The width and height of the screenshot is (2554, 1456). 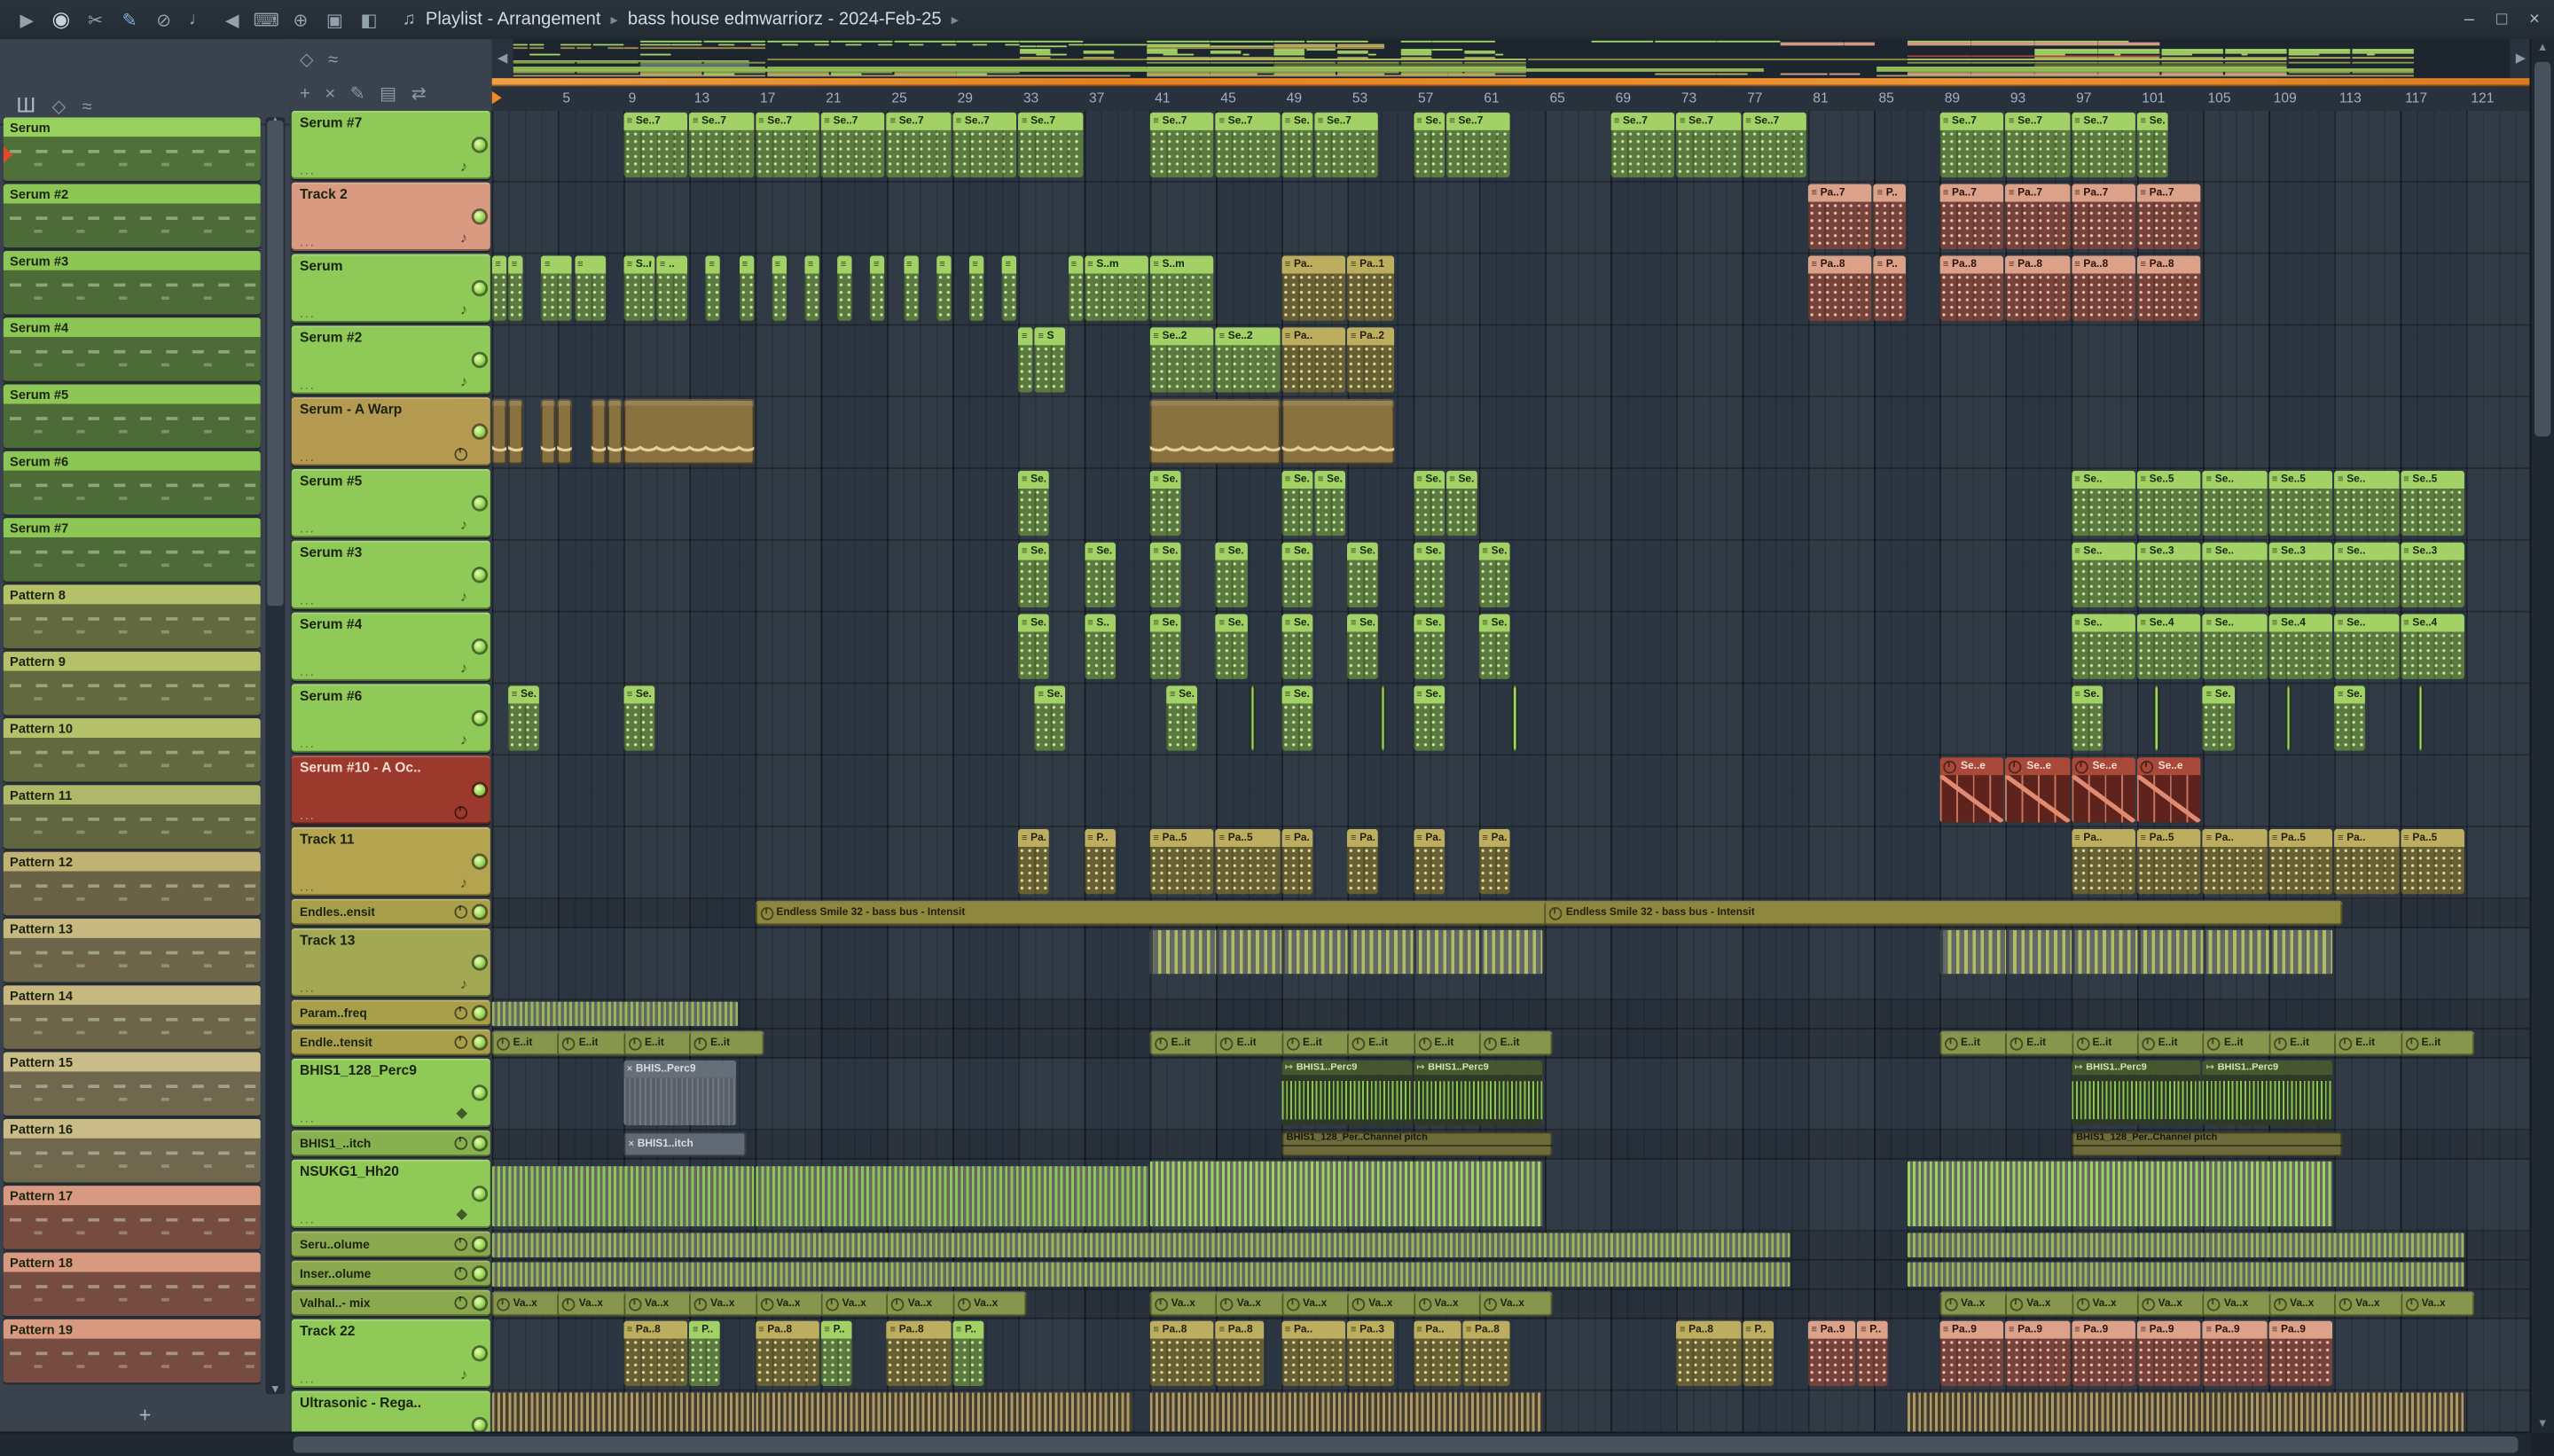 What do you see at coordinates (132, 1284) in the screenshot?
I see `pattern-item-pattern-18: Pattern 18` at bounding box center [132, 1284].